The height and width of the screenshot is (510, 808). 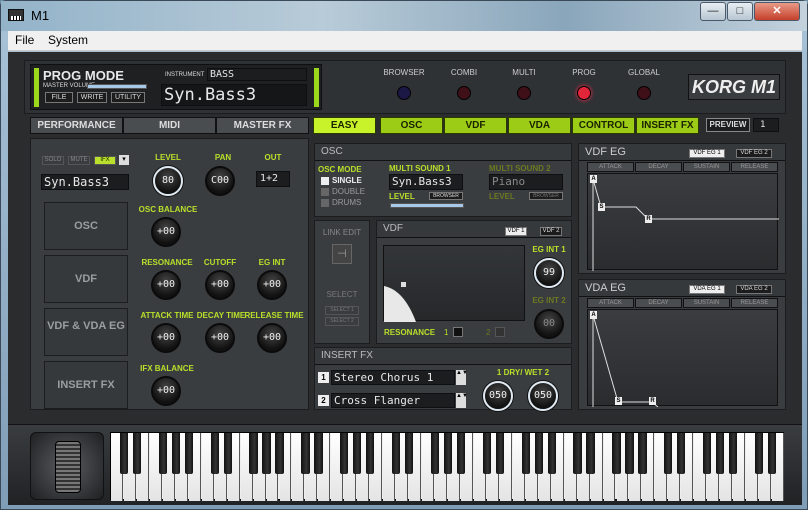 I want to click on mute-button: MUTE, so click(x=79, y=160).